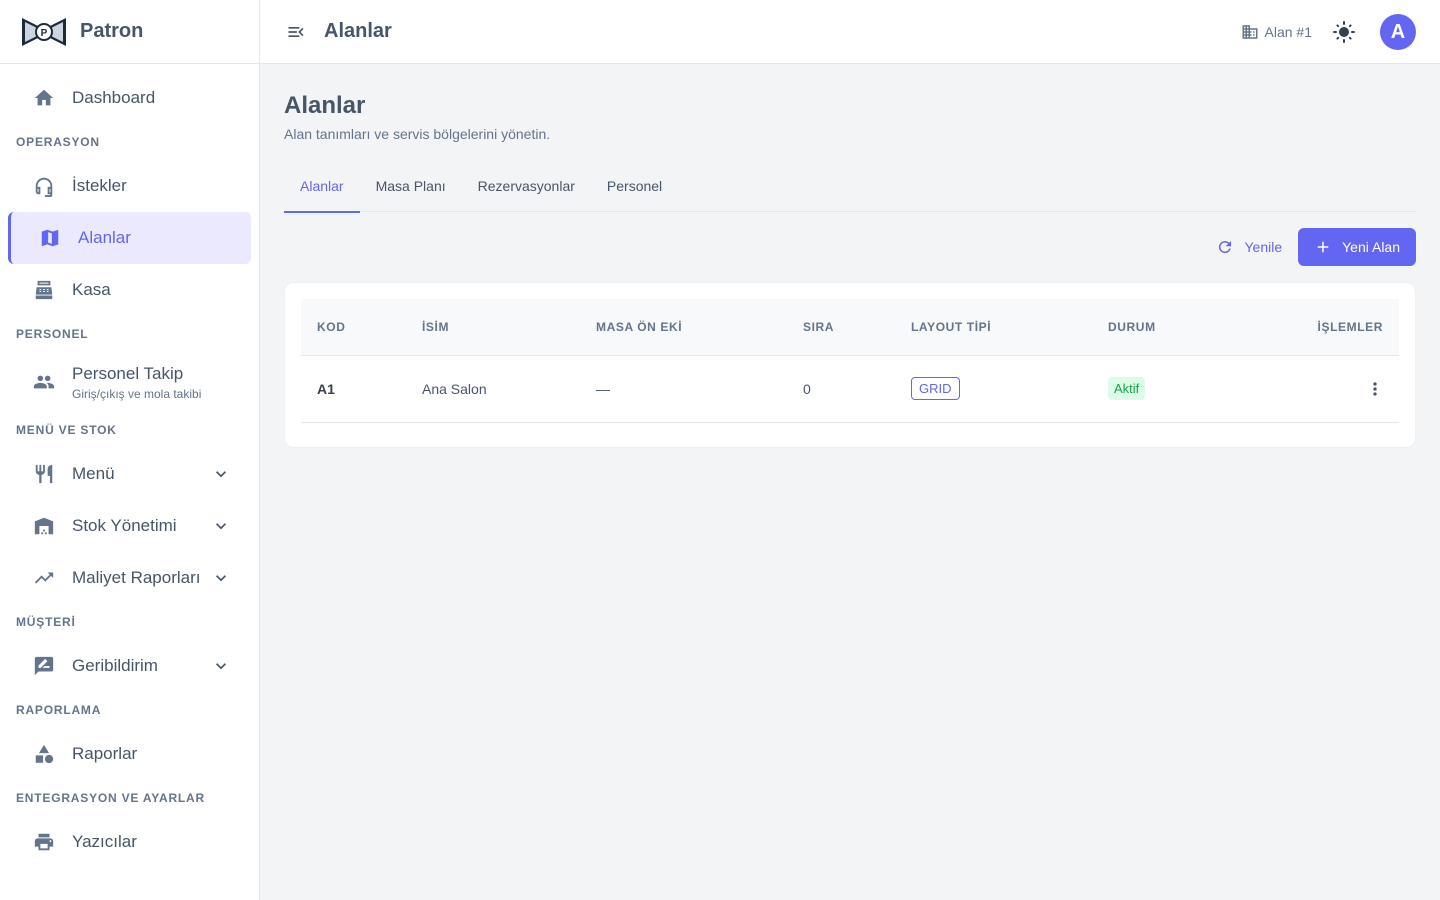  What do you see at coordinates (58, 142) in the screenshot?
I see `section-operasyon: OPERASYON` at bounding box center [58, 142].